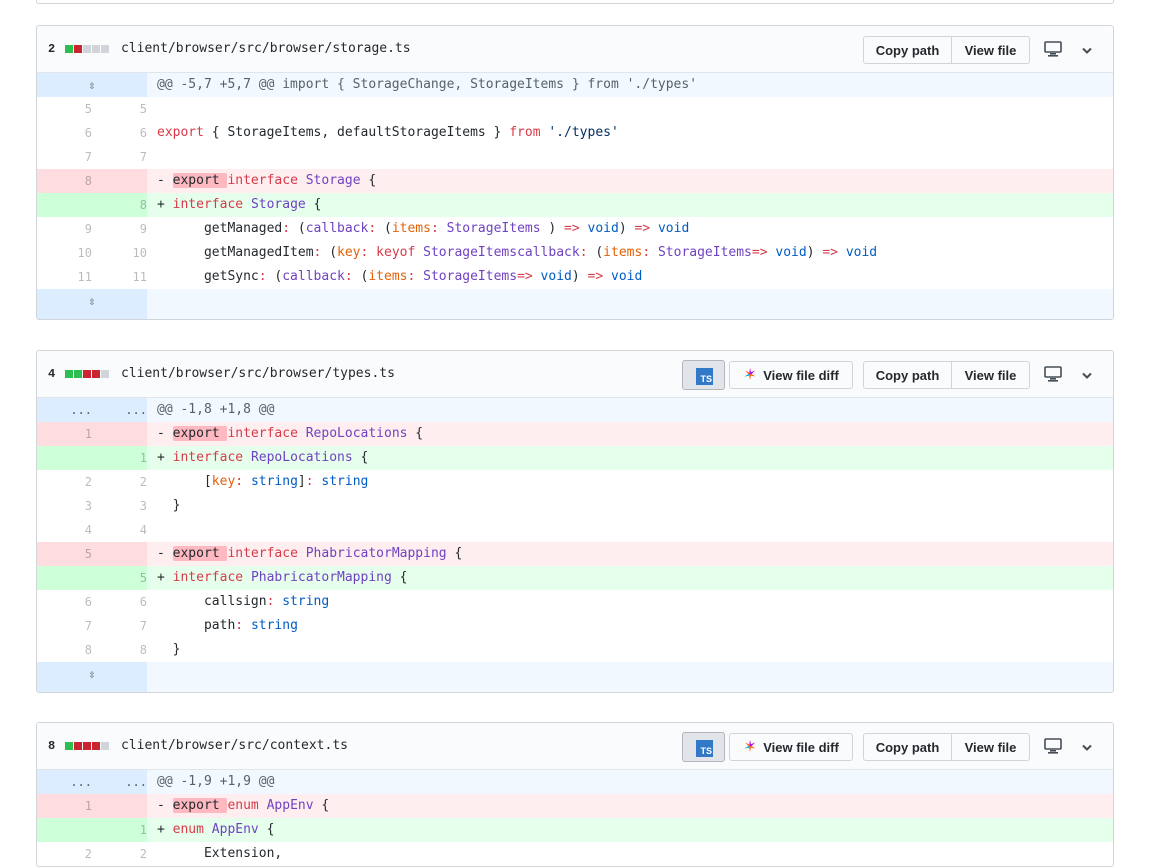 The height and width of the screenshot is (867, 1151). Describe the element at coordinates (184, 481) in the screenshot. I see `code-token: [` at that location.